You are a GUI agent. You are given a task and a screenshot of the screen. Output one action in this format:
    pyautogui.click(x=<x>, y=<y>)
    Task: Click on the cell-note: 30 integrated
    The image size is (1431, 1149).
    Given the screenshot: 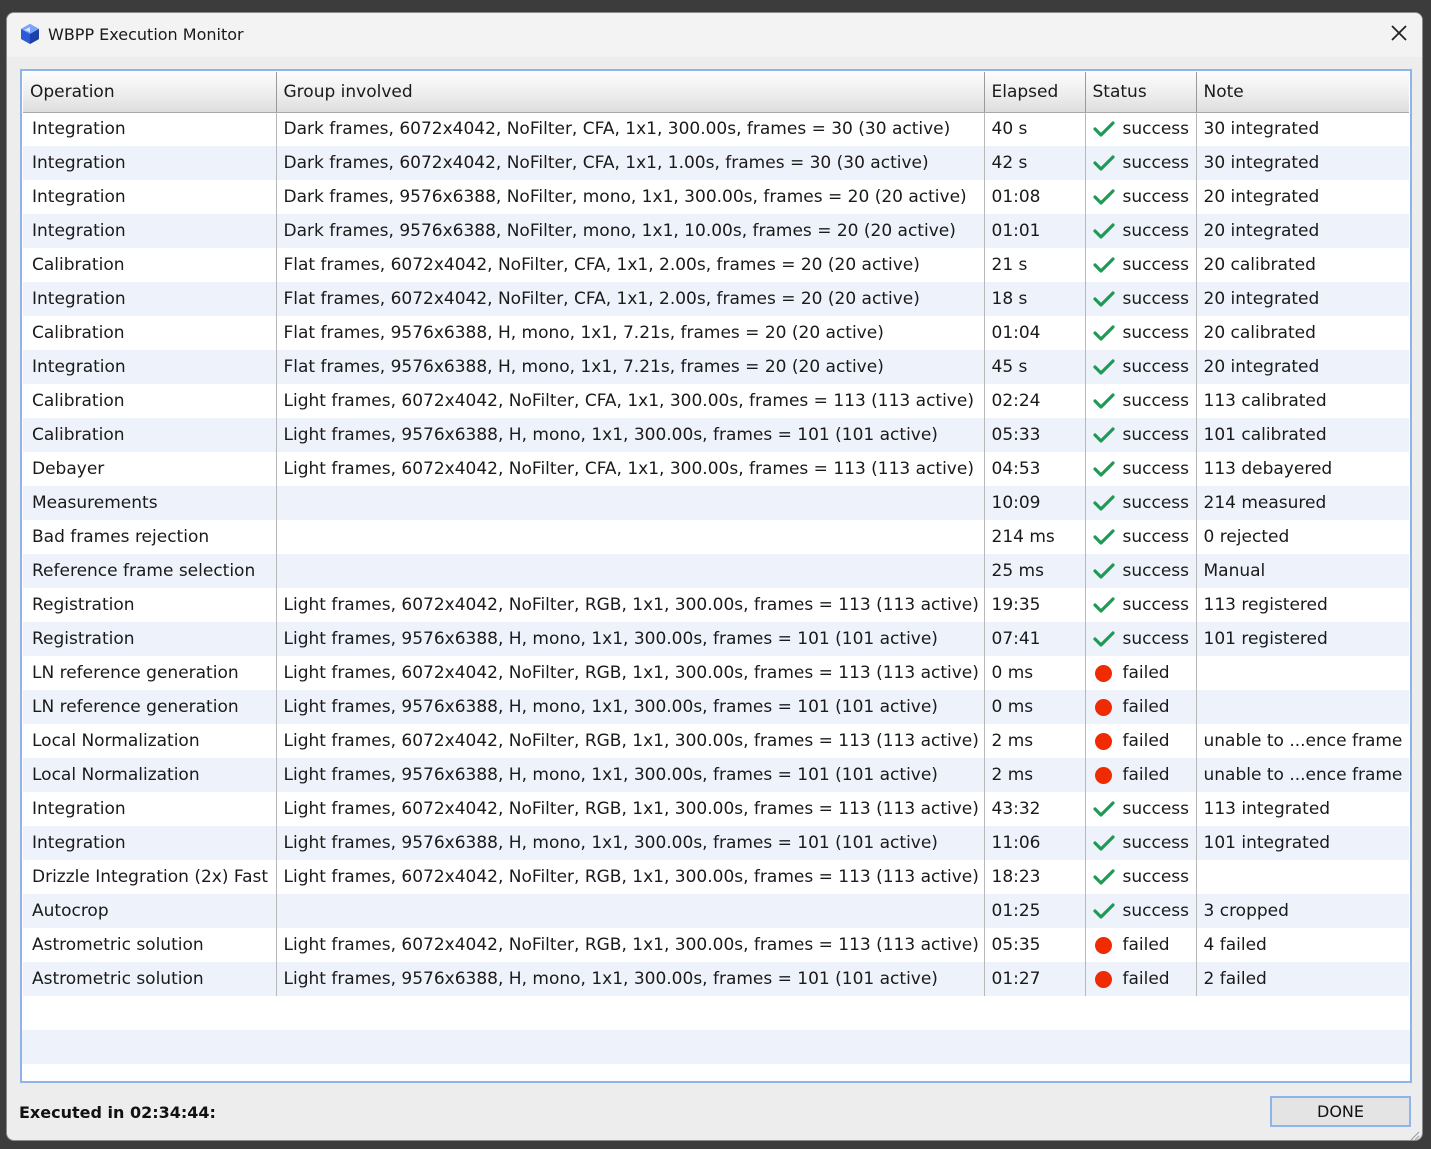 What is the action you would take?
    pyautogui.click(x=1302, y=129)
    